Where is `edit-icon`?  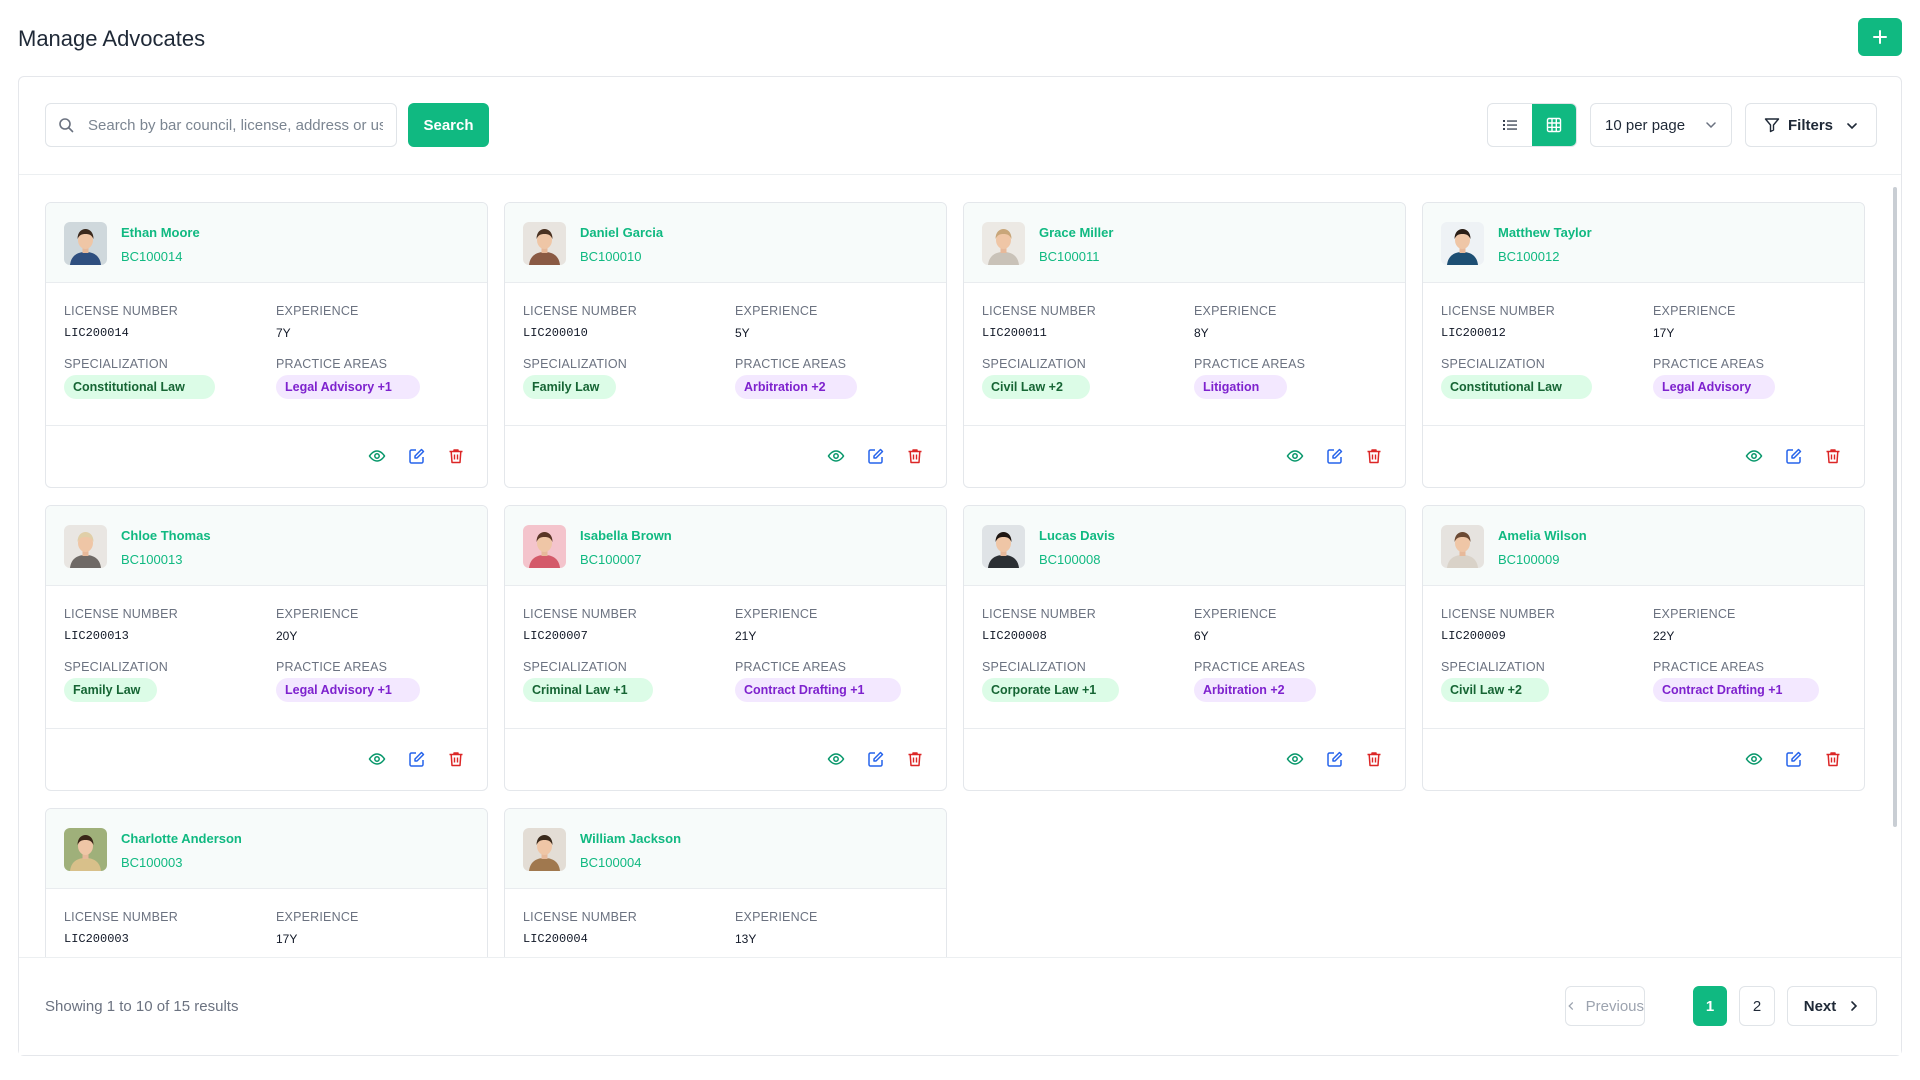 edit-icon is located at coordinates (417, 456).